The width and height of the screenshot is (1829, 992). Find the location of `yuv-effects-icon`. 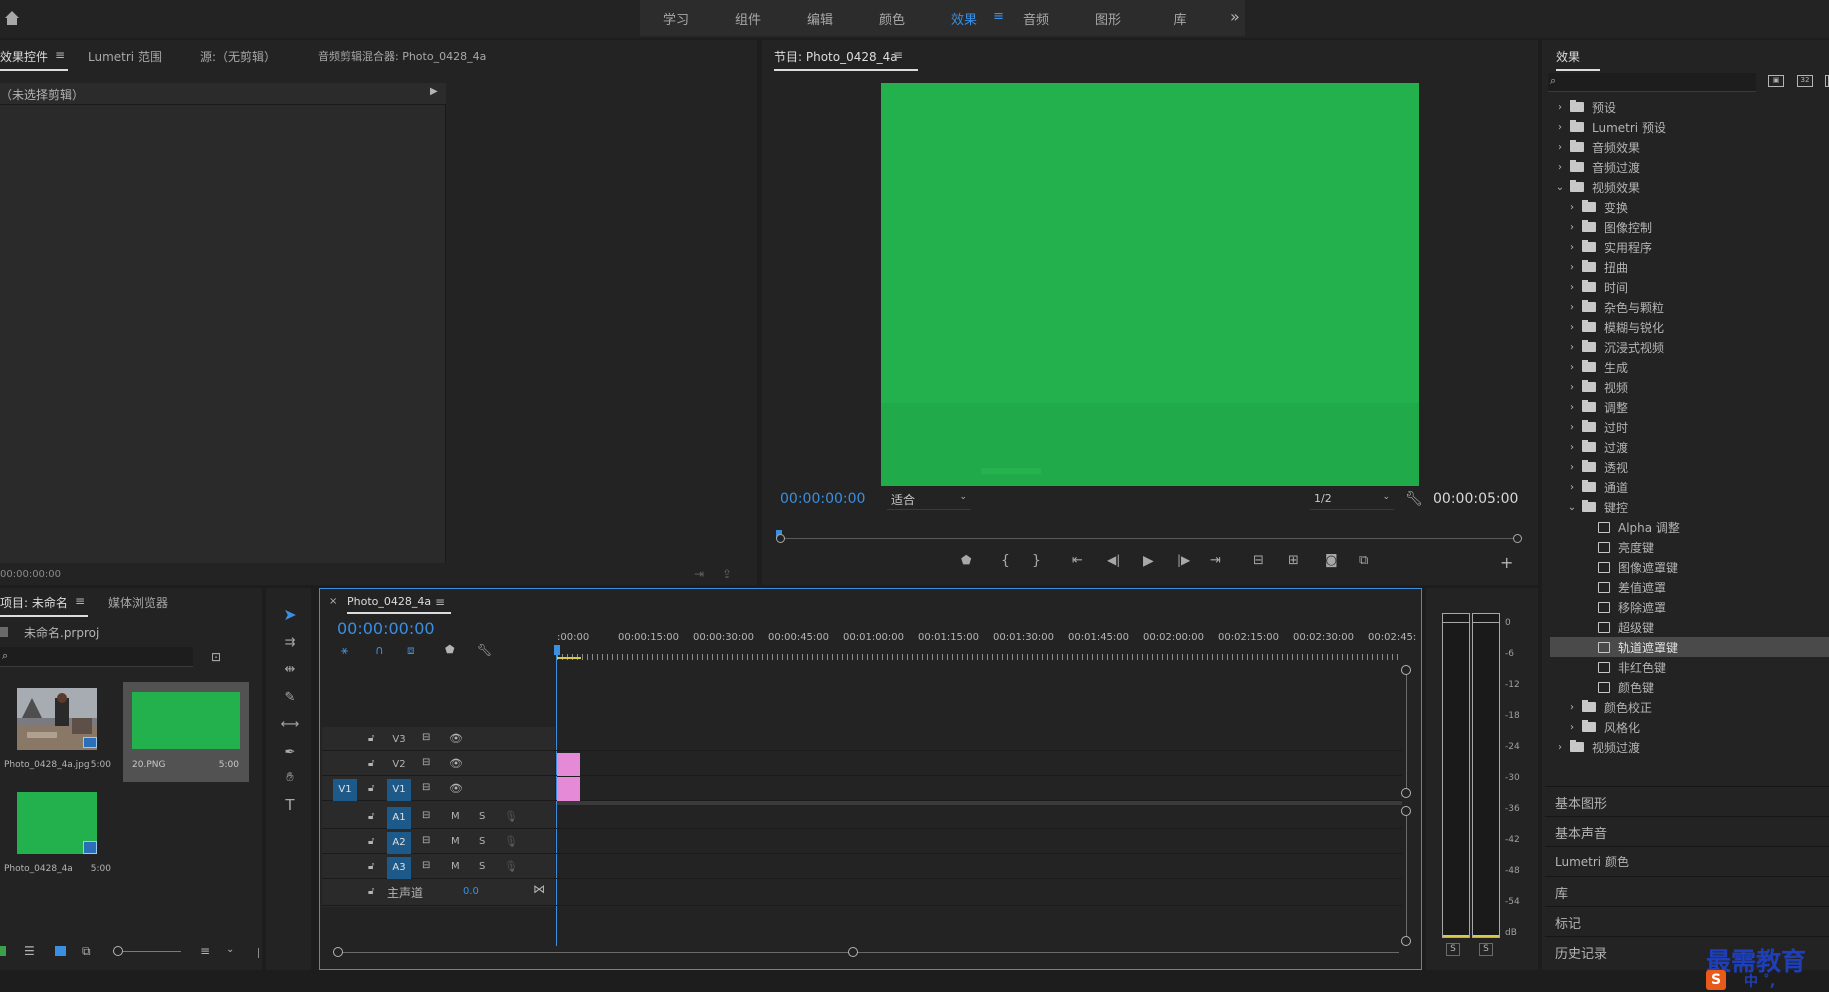

yuv-effects-icon is located at coordinates (1827, 81).